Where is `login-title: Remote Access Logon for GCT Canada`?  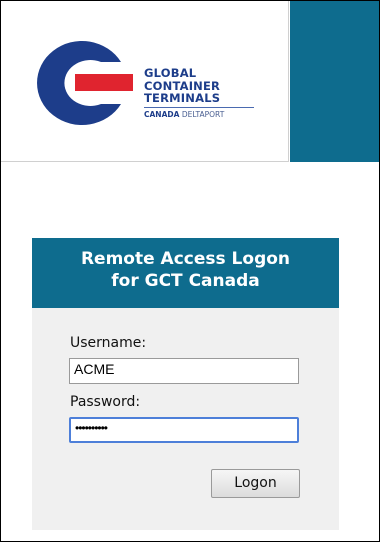 login-title: Remote Access Logon for GCT Canada is located at coordinates (185, 273).